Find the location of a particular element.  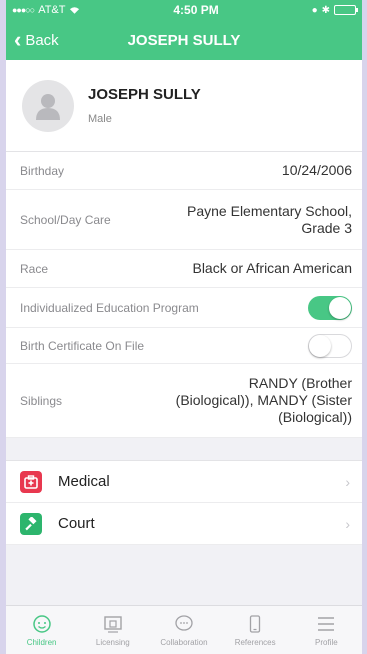

race-value: Black or African American is located at coordinates (272, 268).